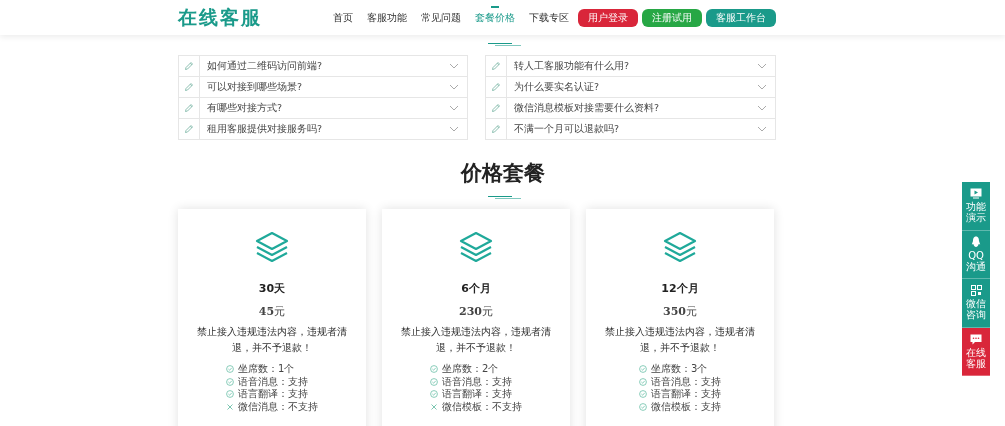  I want to click on faq-question: 为什么要实名认证?, so click(557, 87).